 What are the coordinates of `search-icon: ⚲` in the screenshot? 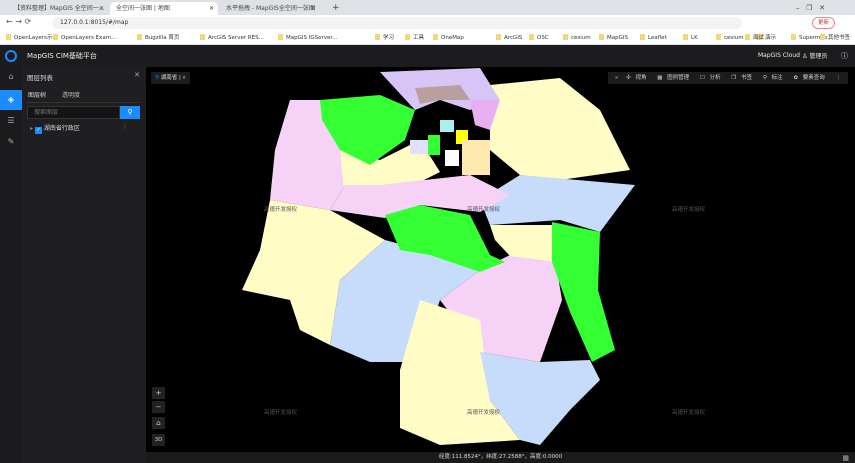 It's located at (130, 112).